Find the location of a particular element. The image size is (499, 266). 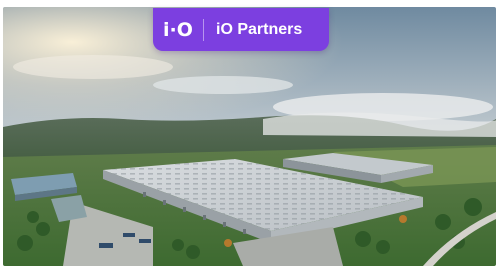

brand-badge: i·O iO Partners is located at coordinates (241, 29).